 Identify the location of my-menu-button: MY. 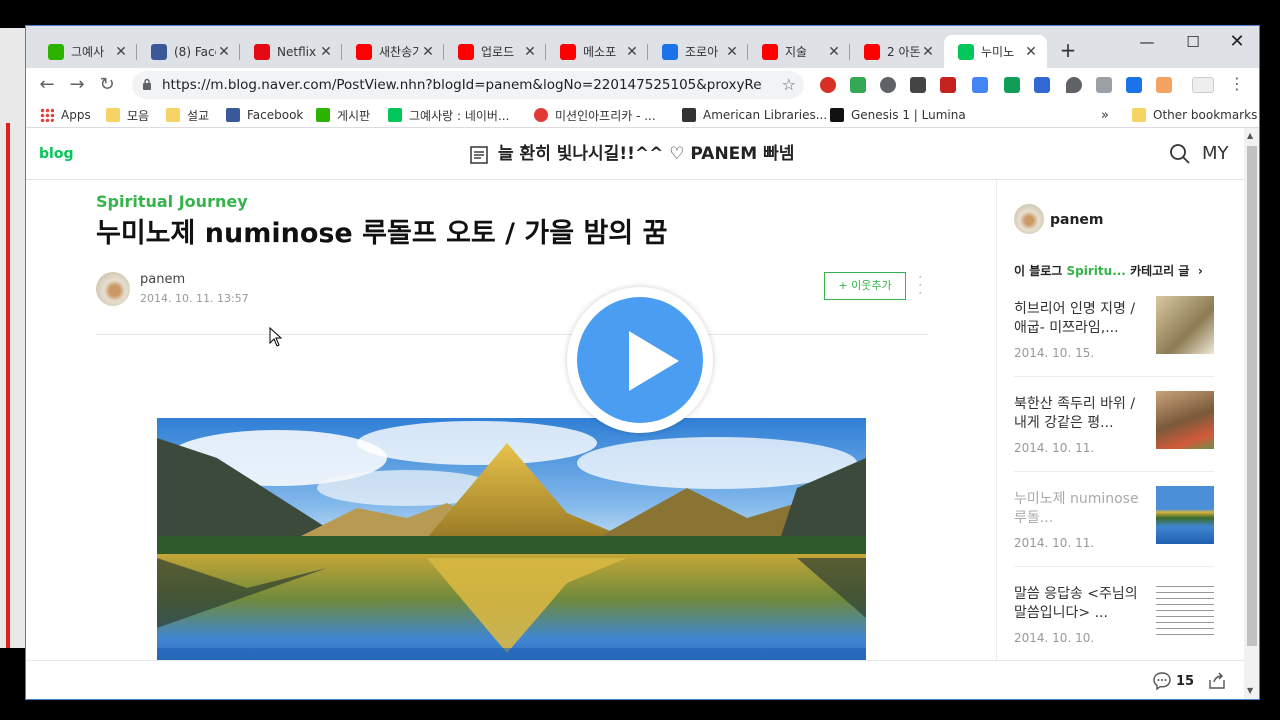
(1215, 154).